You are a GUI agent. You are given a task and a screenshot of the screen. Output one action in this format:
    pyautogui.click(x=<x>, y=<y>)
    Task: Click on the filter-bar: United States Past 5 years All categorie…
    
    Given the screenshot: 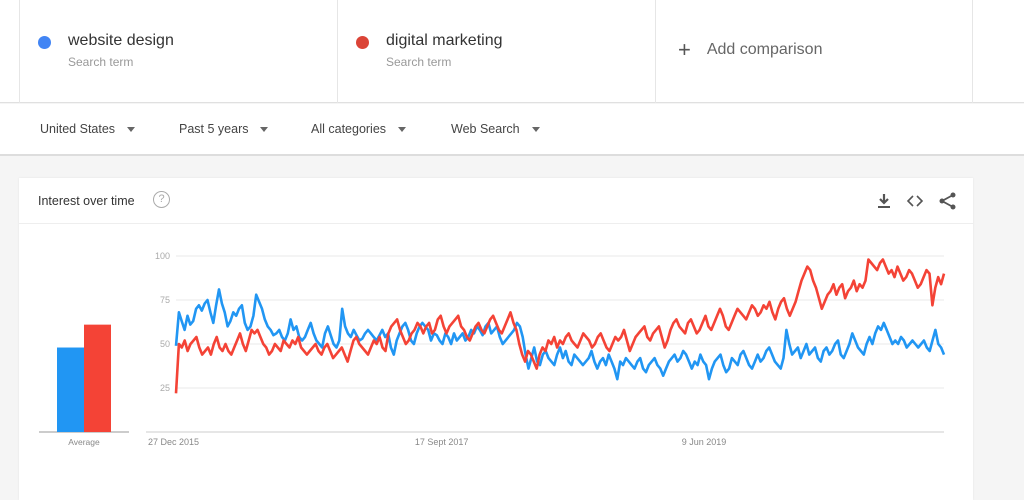 What is the action you would take?
    pyautogui.click(x=512, y=130)
    